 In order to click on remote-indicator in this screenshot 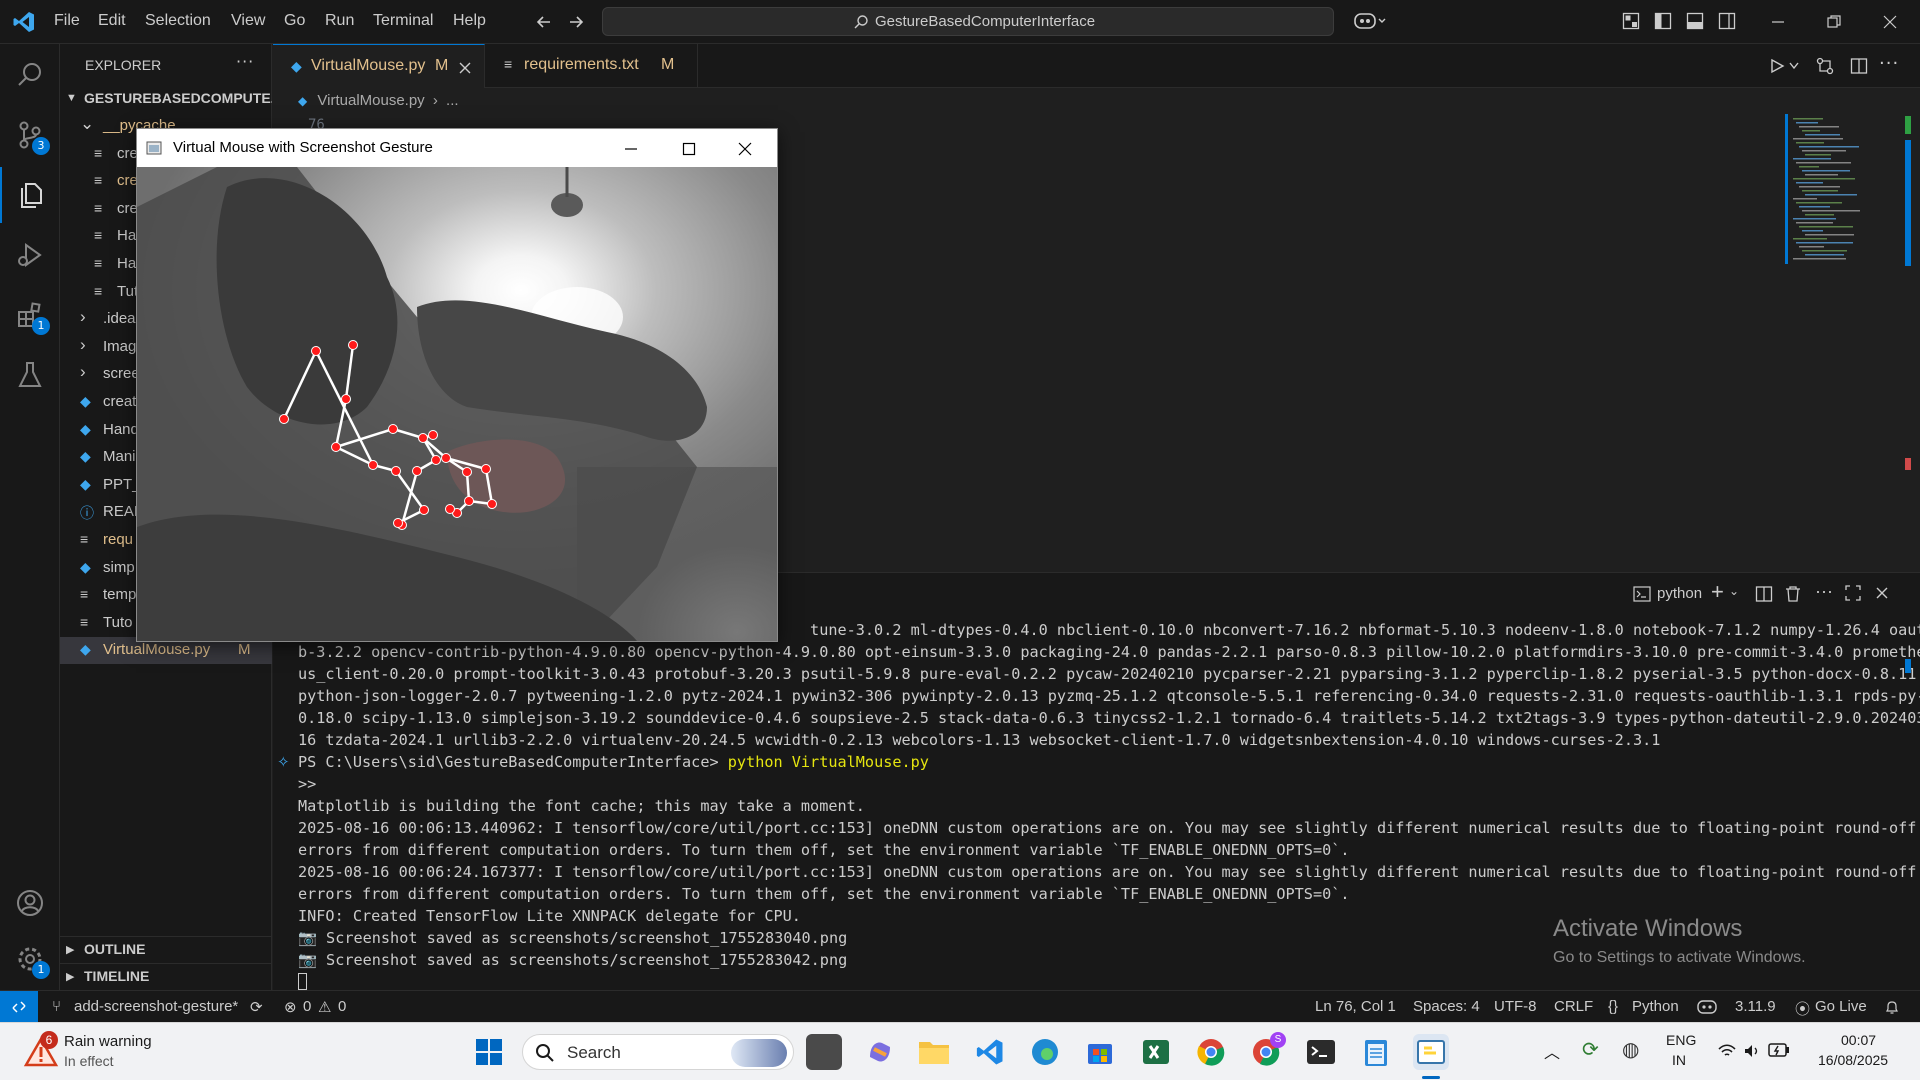, I will do `click(19, 1007)`.